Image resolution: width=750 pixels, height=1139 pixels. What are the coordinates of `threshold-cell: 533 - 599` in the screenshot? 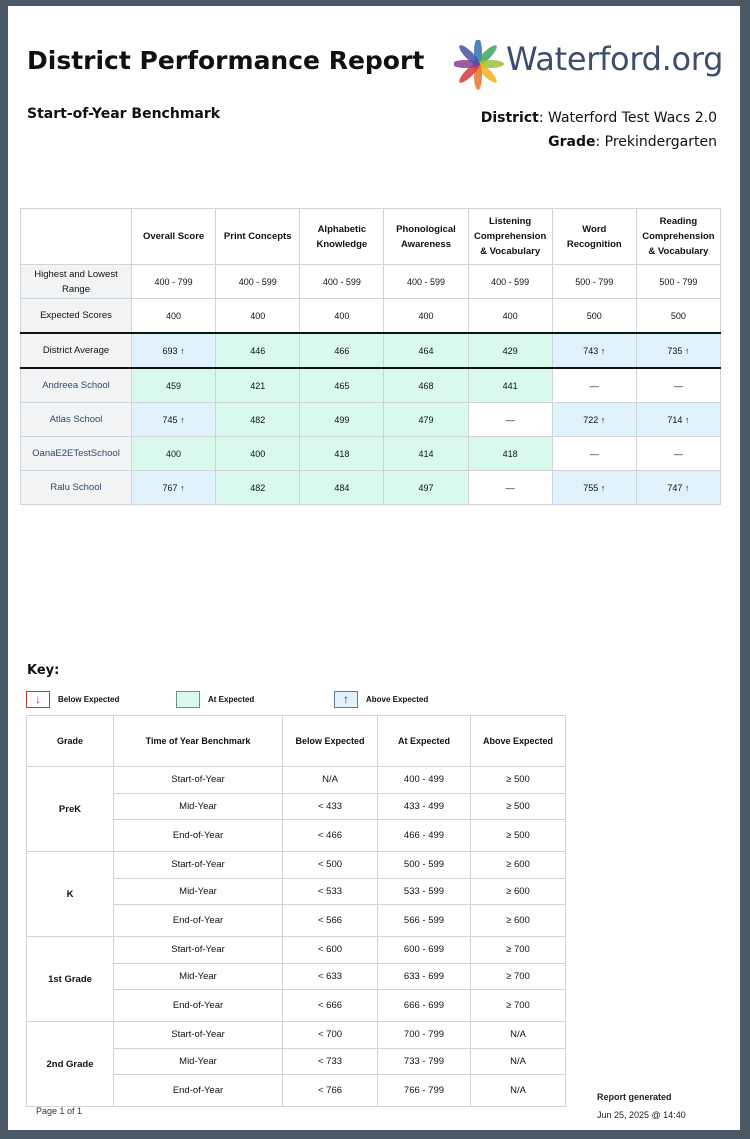 It's located at (424, 891).